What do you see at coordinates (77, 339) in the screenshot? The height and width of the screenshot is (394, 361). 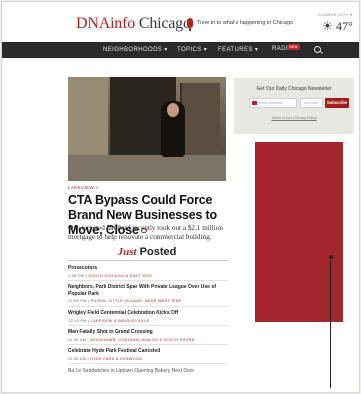 I see `news-time: 11:39 AM` at bounding box center [77, 339].